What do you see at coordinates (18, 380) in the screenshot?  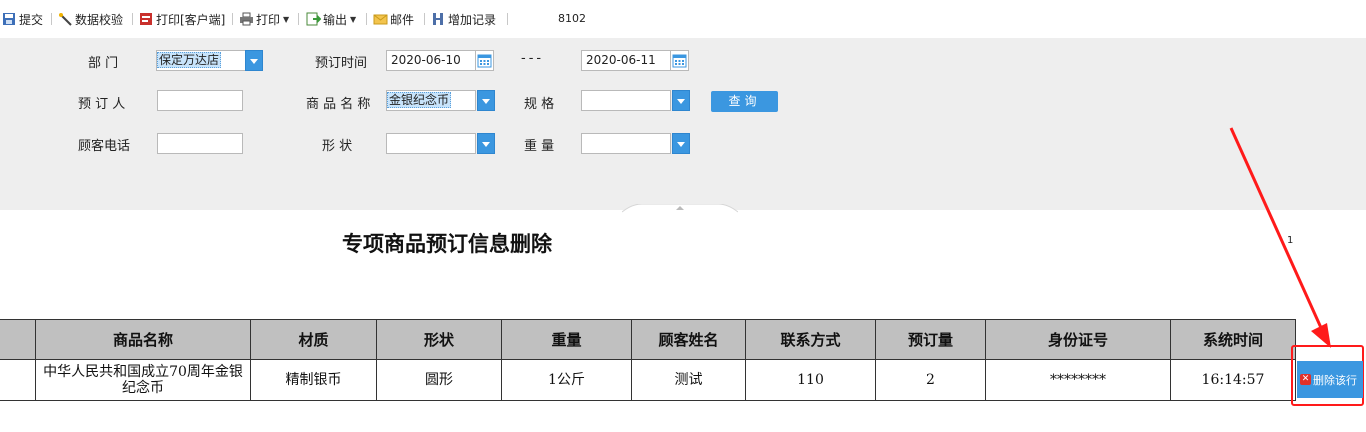 I see `table-cell` at bounding box center [18, 380].